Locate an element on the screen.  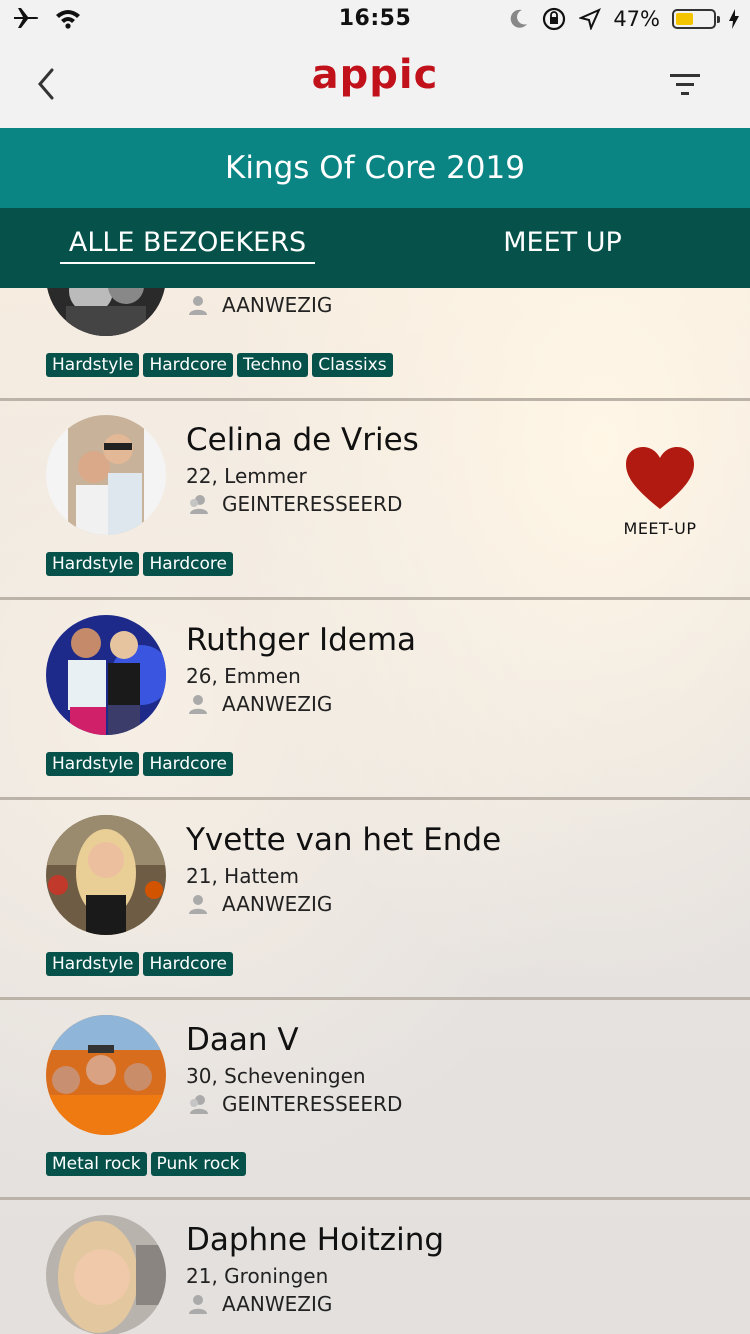
tab-alle-bezoekers: ALLE BEZOEKERS is located at coordinates (187, 248).